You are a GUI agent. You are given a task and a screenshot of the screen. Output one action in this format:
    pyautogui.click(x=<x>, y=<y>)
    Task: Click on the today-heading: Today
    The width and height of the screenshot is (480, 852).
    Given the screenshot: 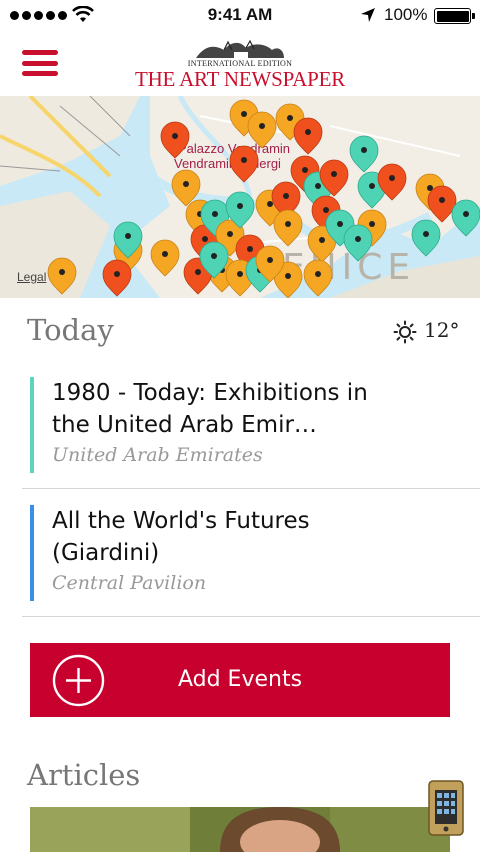 What is the action you would take?
    pyautogui.click(x=70, y=330)
    